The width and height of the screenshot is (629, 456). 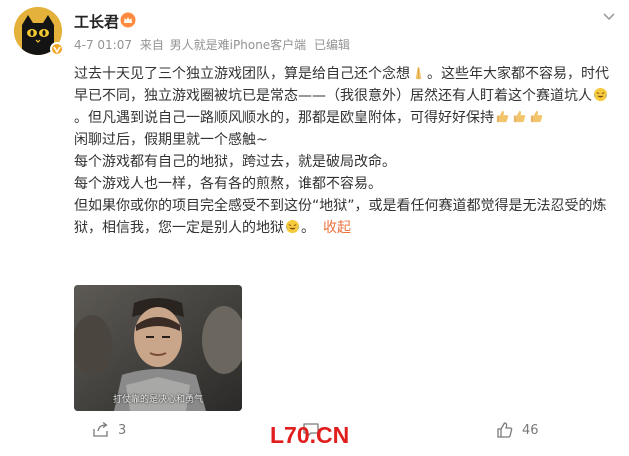 I want to click on post-source: 男人就是难iPhone客户端, so click(x=238, y=45).